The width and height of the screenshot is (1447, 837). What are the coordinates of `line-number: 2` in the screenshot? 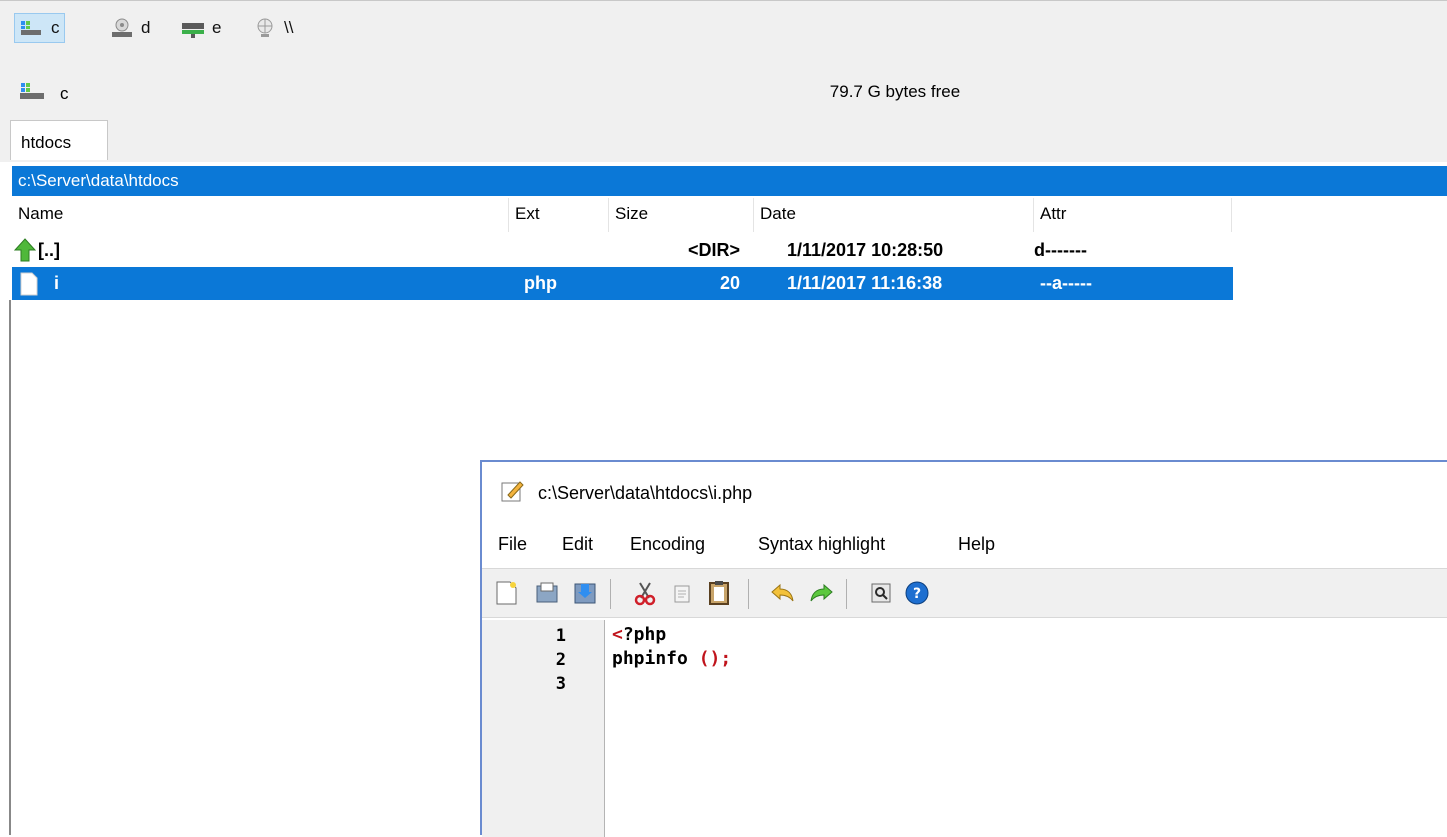 It's located at (560, 660).